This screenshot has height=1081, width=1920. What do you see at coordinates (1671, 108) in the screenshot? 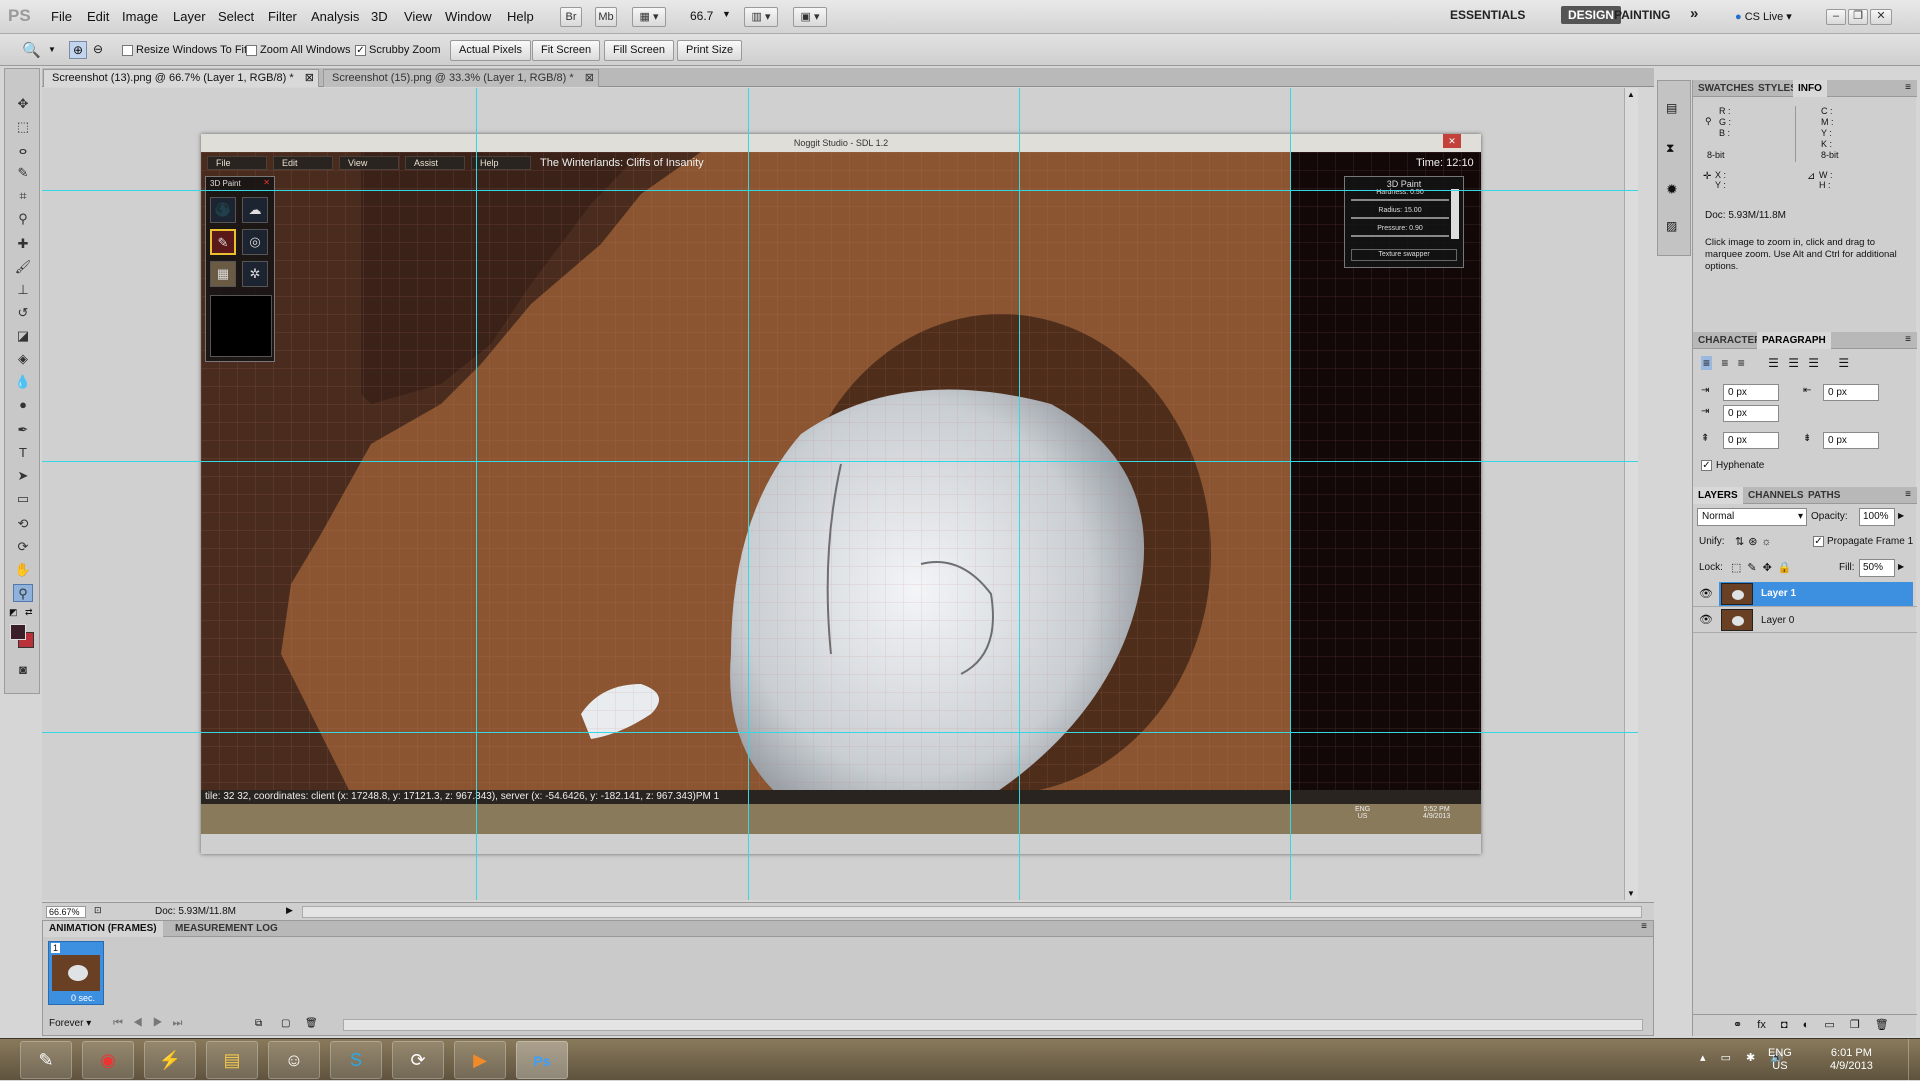
I see `mini-bridge-icon: ▤` at bounding box center [1671, 108].